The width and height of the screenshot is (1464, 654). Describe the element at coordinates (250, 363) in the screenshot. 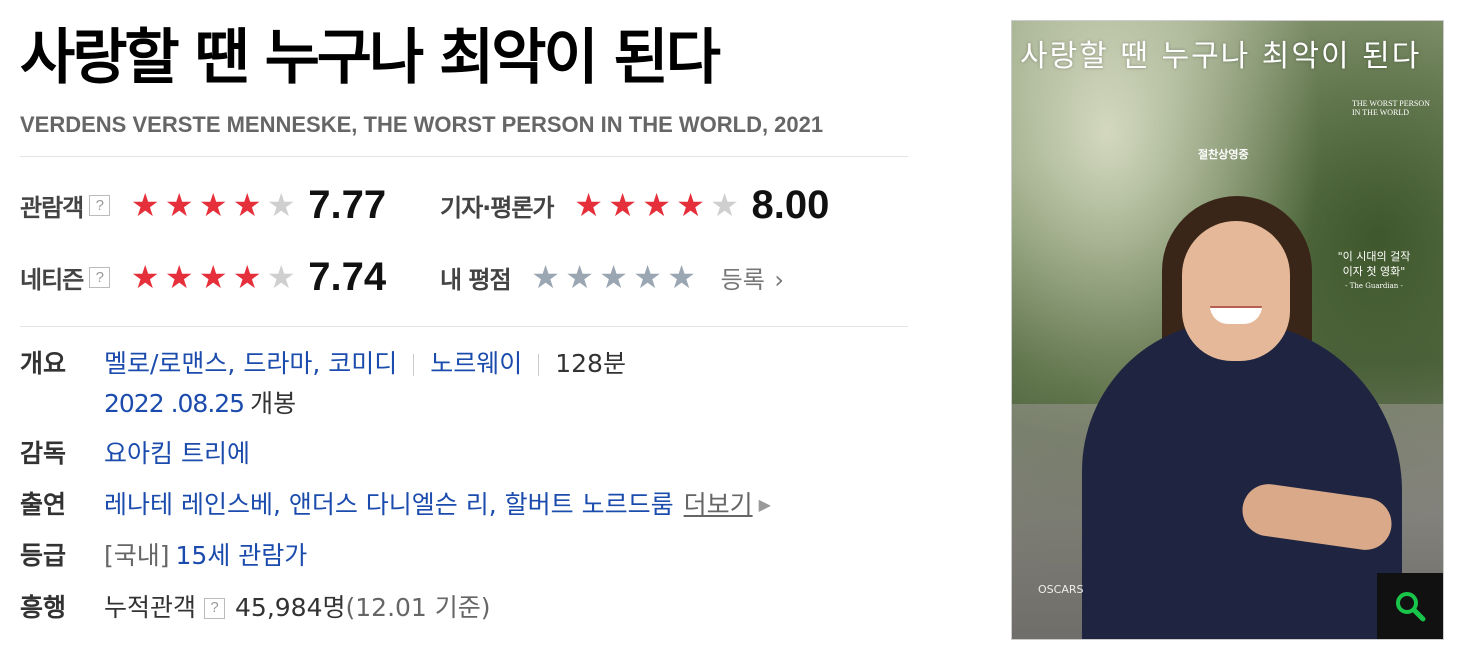

I see `genres-link: 멜로/로맨스, 드라마, 코미디` at that location.